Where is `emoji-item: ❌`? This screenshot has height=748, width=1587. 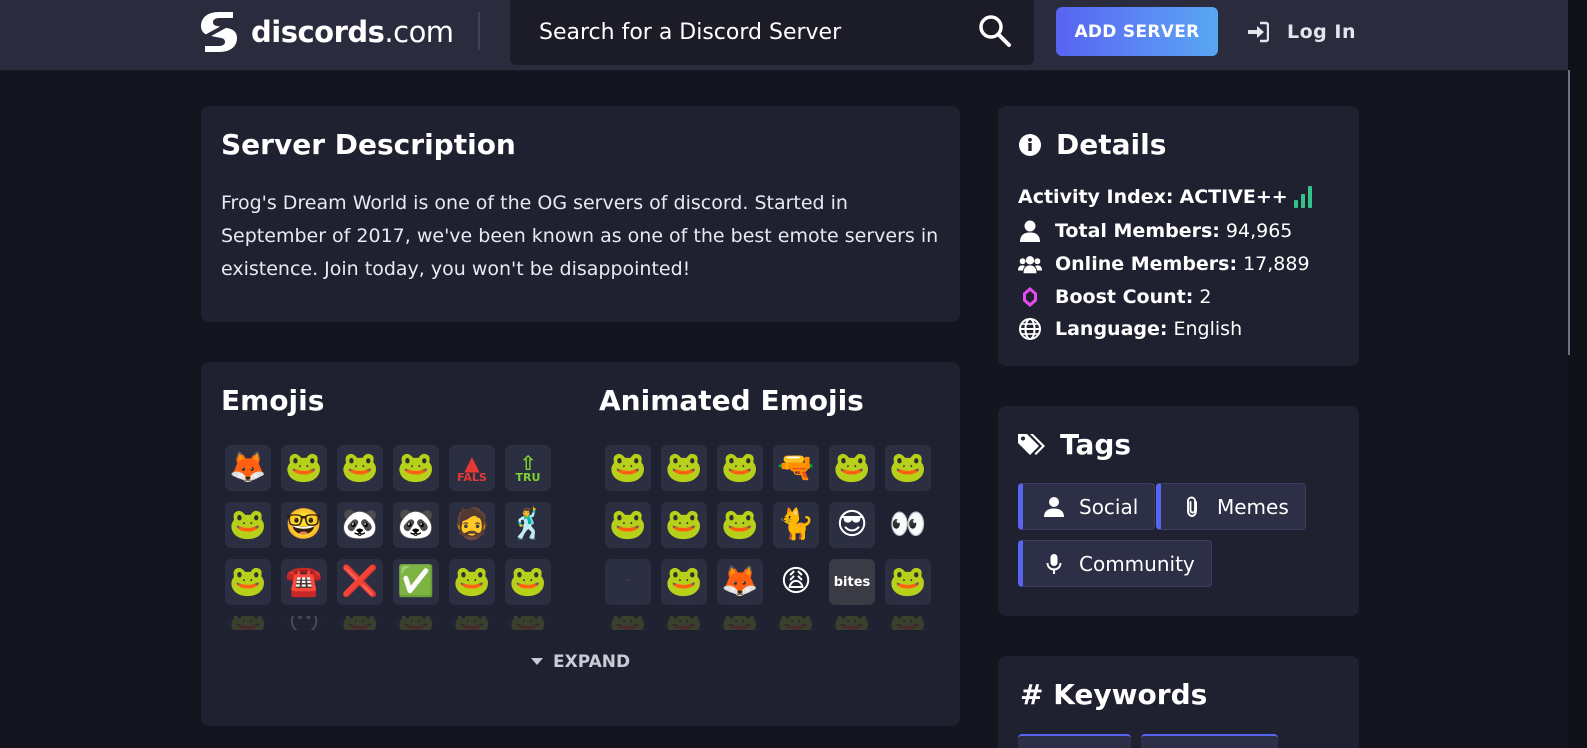 emoji-item: ❌ is located at coordinates (360, 582).